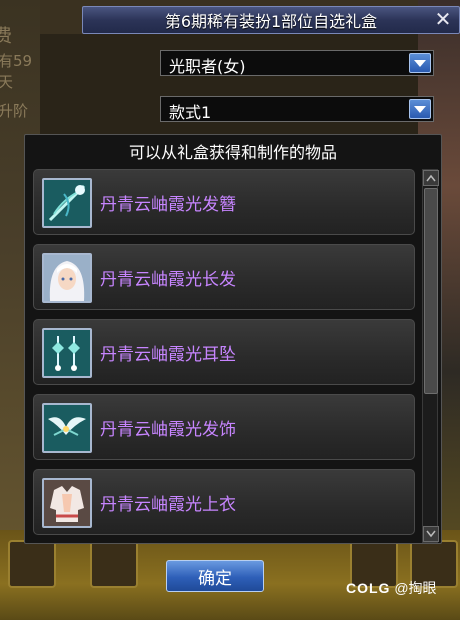 The image size is (460, 620). What do you see at coordinates (415, 588) in the screenshot?
I see `watermark-author: @掏眼` at bounding box center [415, 588].